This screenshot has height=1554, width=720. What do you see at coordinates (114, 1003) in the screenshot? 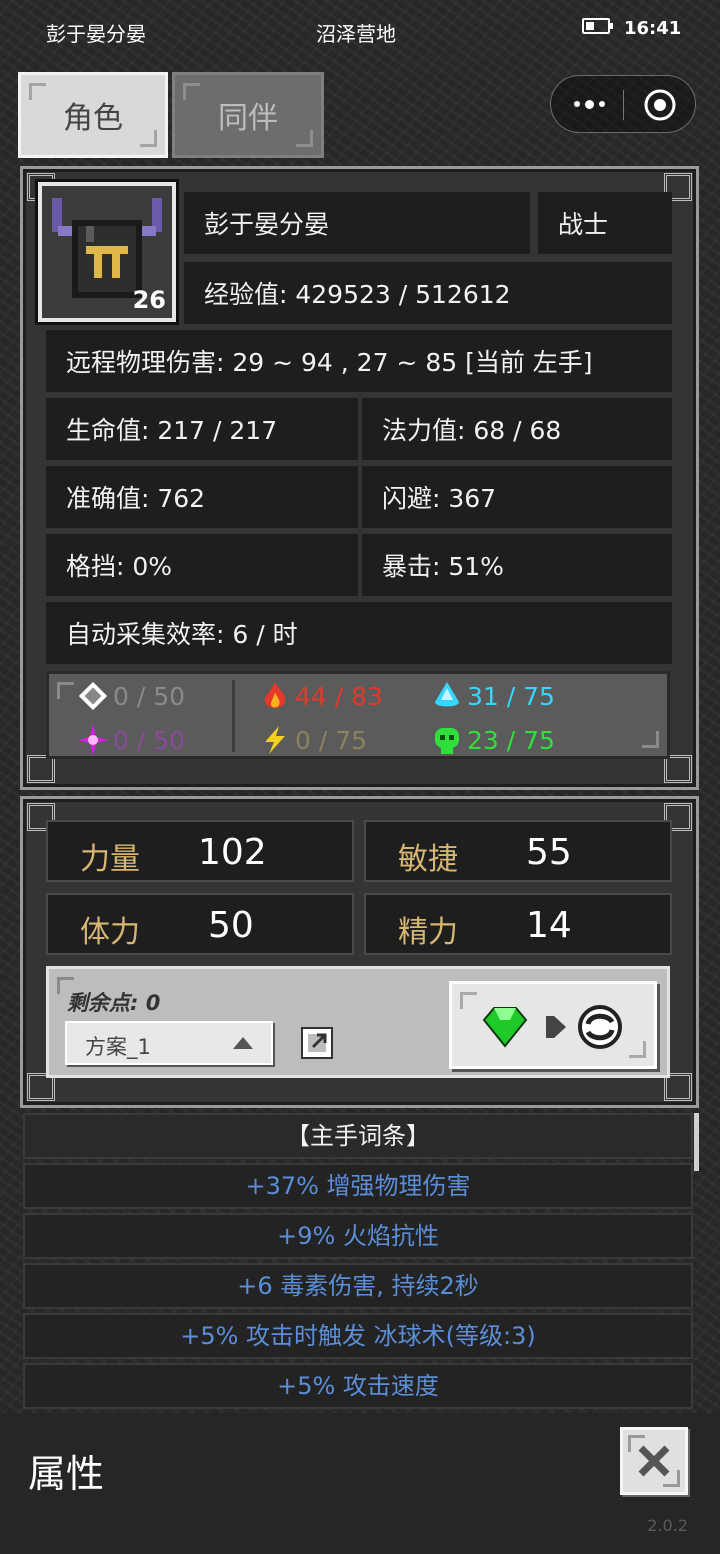
I see `remaining-points: 剩余点: 0` at bounding box center [114, 1003].